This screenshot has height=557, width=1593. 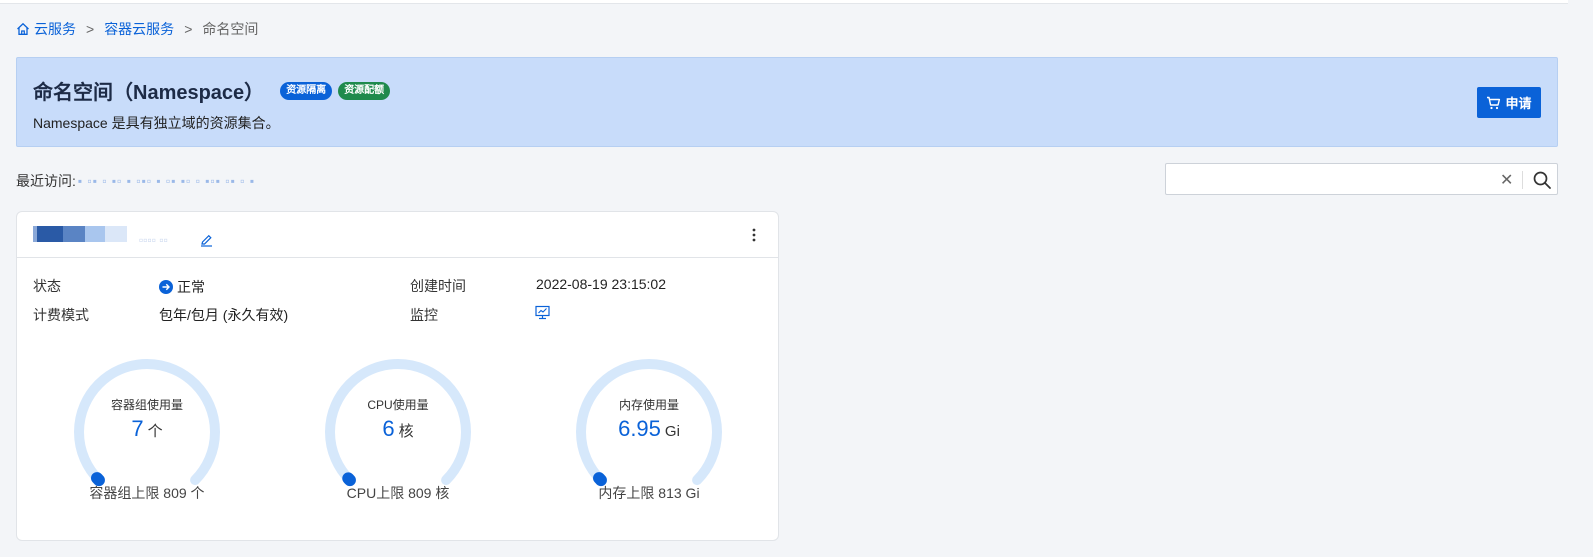 I want to click on recent-visit-link: ▪ ▫▪ ▫ ▪▫ ▪ ▫▪▫ ▪ ▫▪ ▪▫ ▫ ▪▫▪ ▫▪ ▫ ▪, so click(x=166, y=181).